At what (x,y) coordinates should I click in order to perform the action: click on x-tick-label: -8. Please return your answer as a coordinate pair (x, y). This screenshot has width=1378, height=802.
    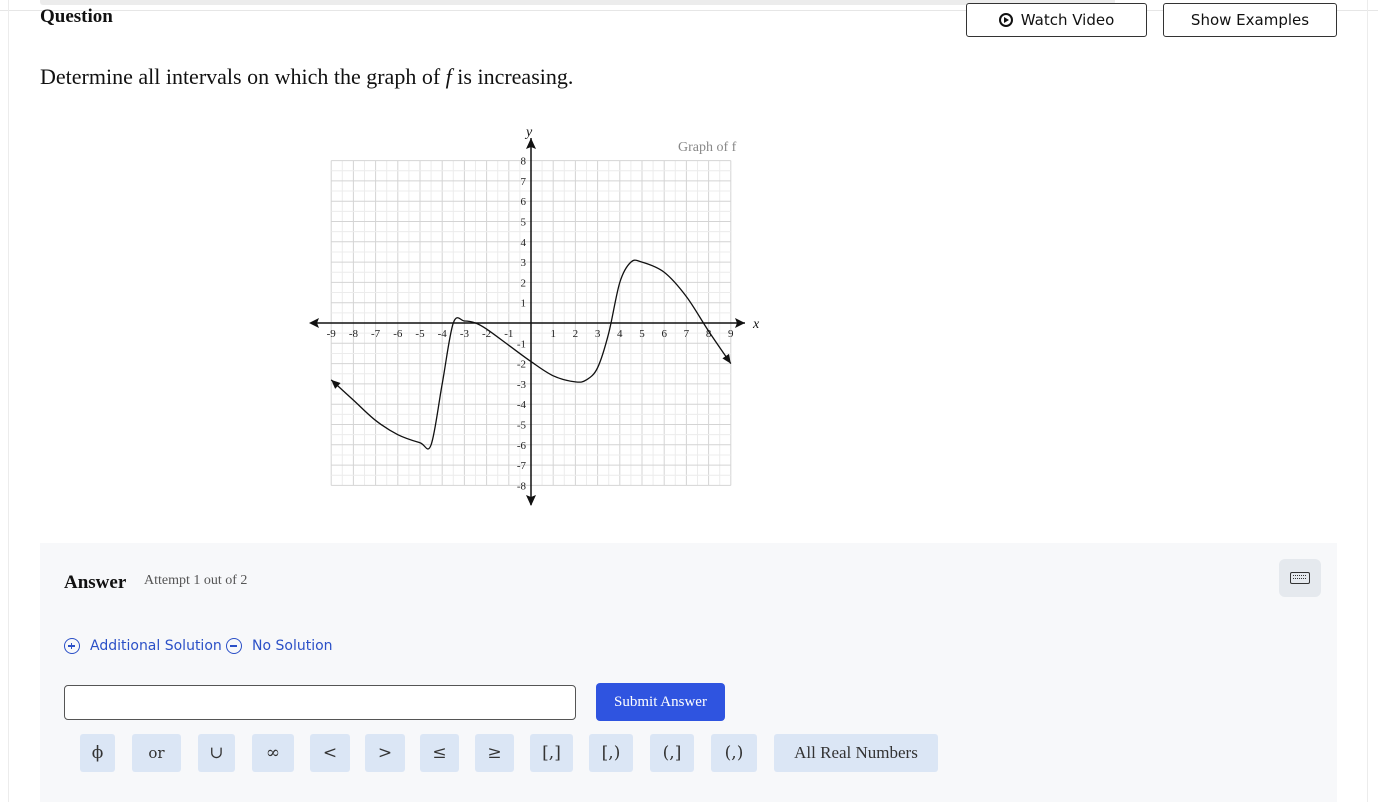
    Looking at the image, I should click on (354, 334).